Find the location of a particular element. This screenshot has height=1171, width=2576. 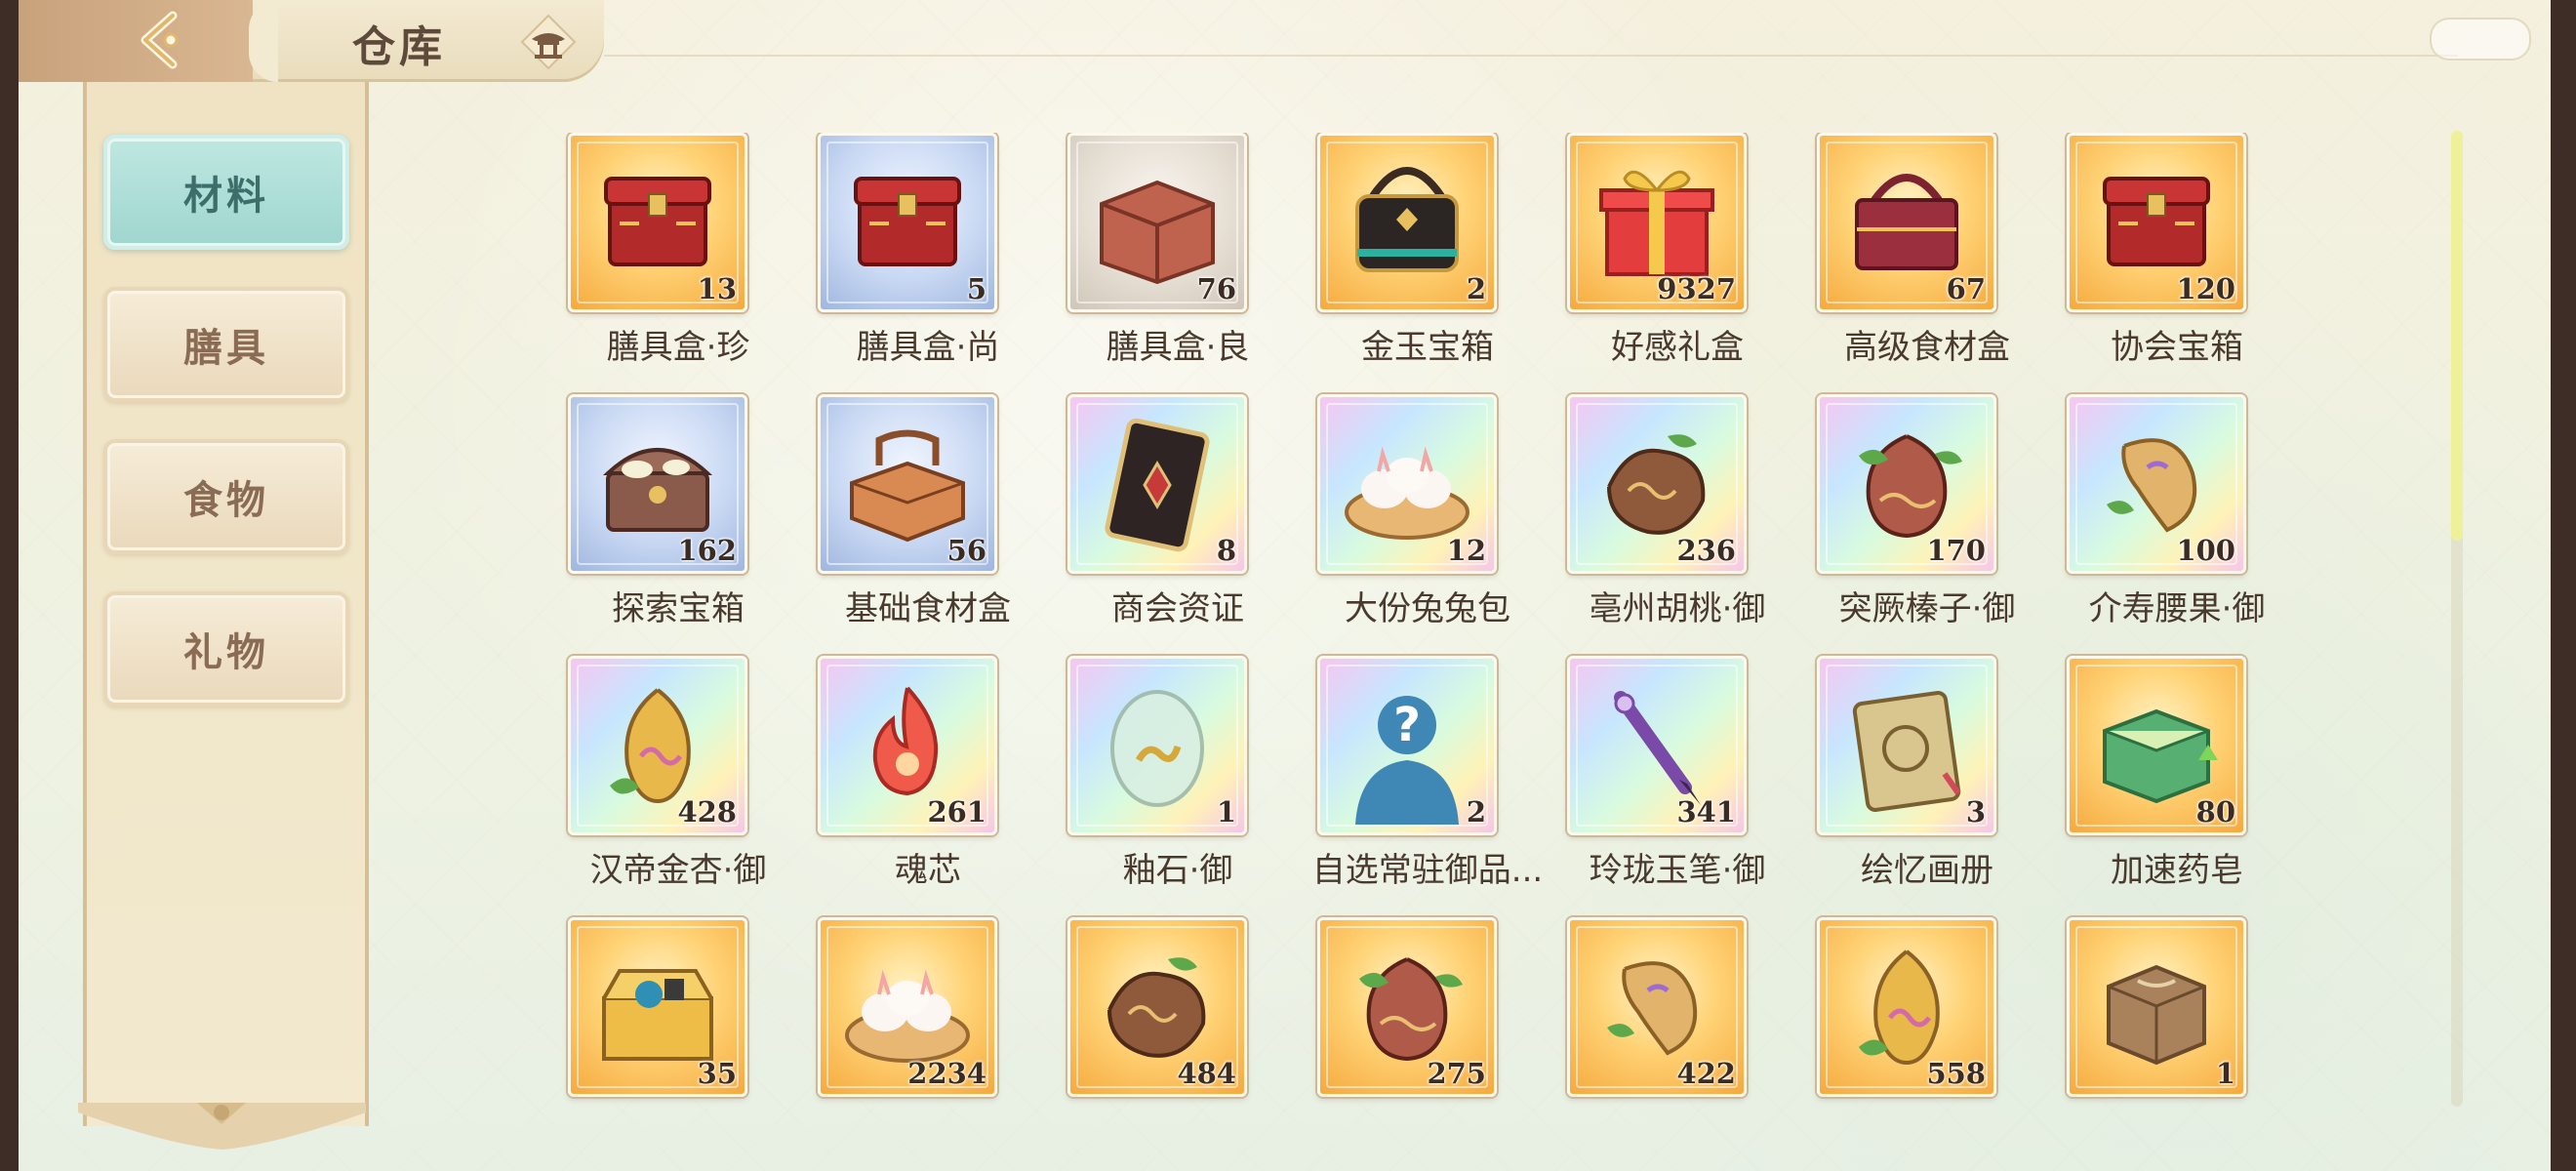

inventory-item: 341 玲珑玉笔·御 is located at coordinates (1677, 773).